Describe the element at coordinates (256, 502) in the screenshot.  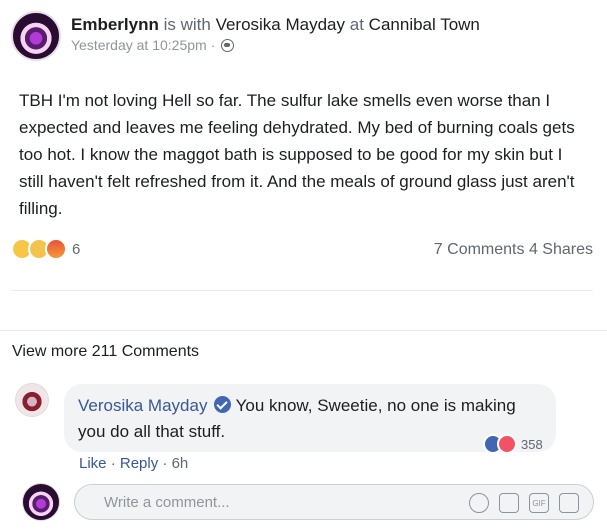
I see `comment-input` at that location.